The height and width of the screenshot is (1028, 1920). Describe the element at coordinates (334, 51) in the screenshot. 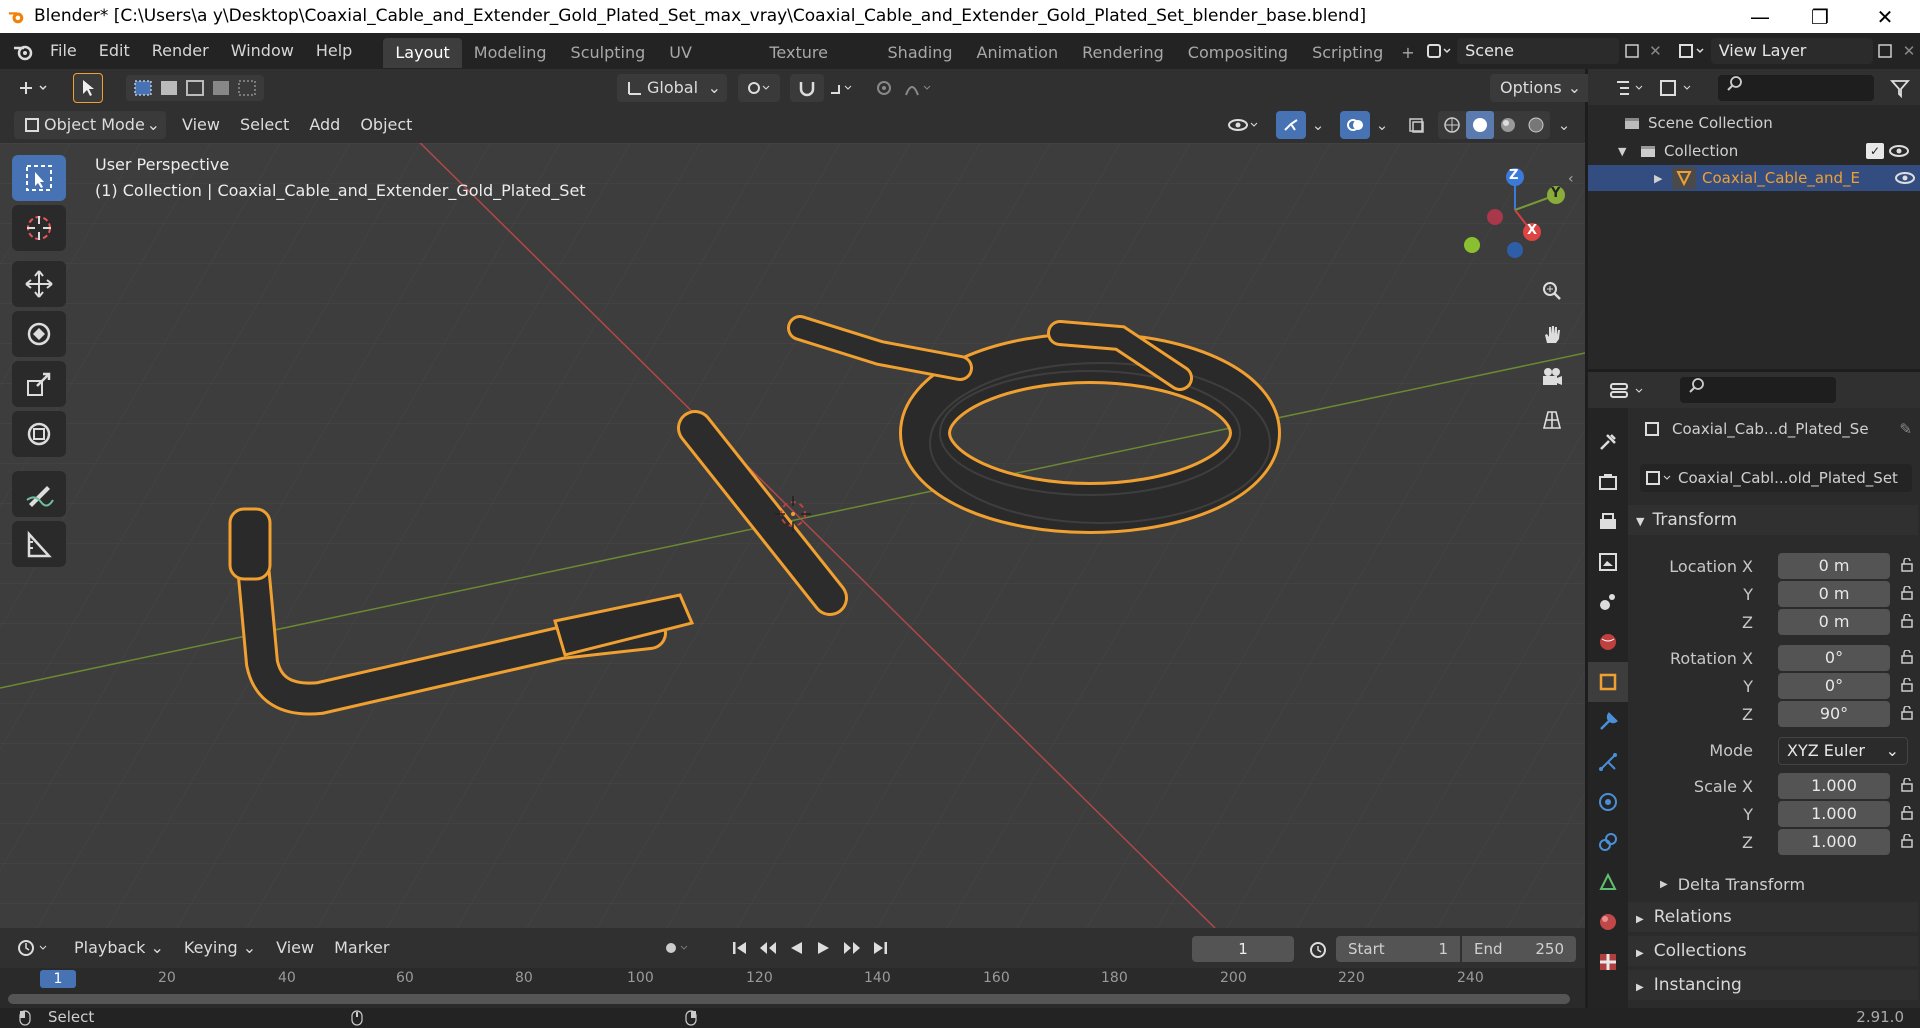

I see `menu-help: Help` at that location.